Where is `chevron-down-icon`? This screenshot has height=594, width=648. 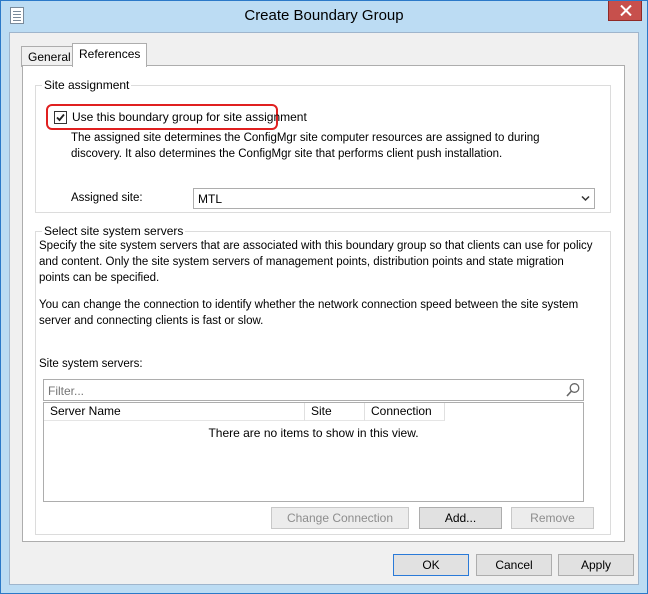
chevron-down-icon is located at coordinates (585, 198).